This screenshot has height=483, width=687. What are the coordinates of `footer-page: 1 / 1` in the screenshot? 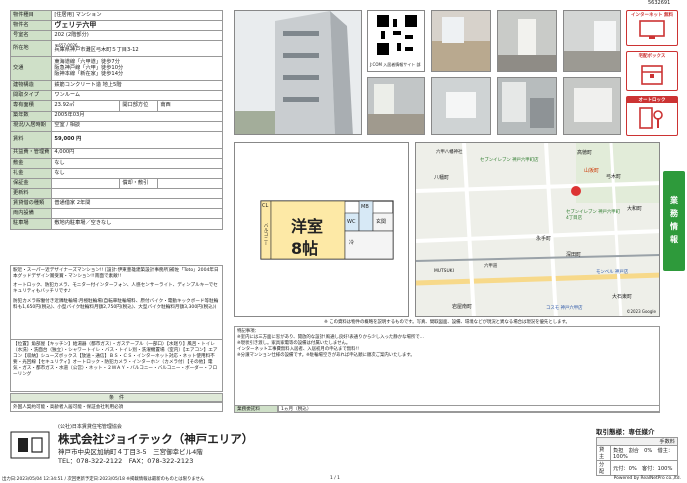 It's located at (335, 478).